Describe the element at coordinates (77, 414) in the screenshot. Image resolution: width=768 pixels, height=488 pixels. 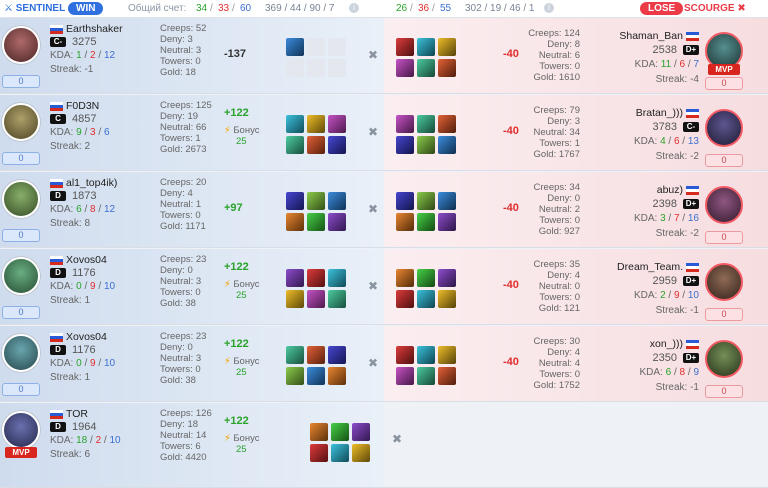
I see `player-name: TOR` at that location.